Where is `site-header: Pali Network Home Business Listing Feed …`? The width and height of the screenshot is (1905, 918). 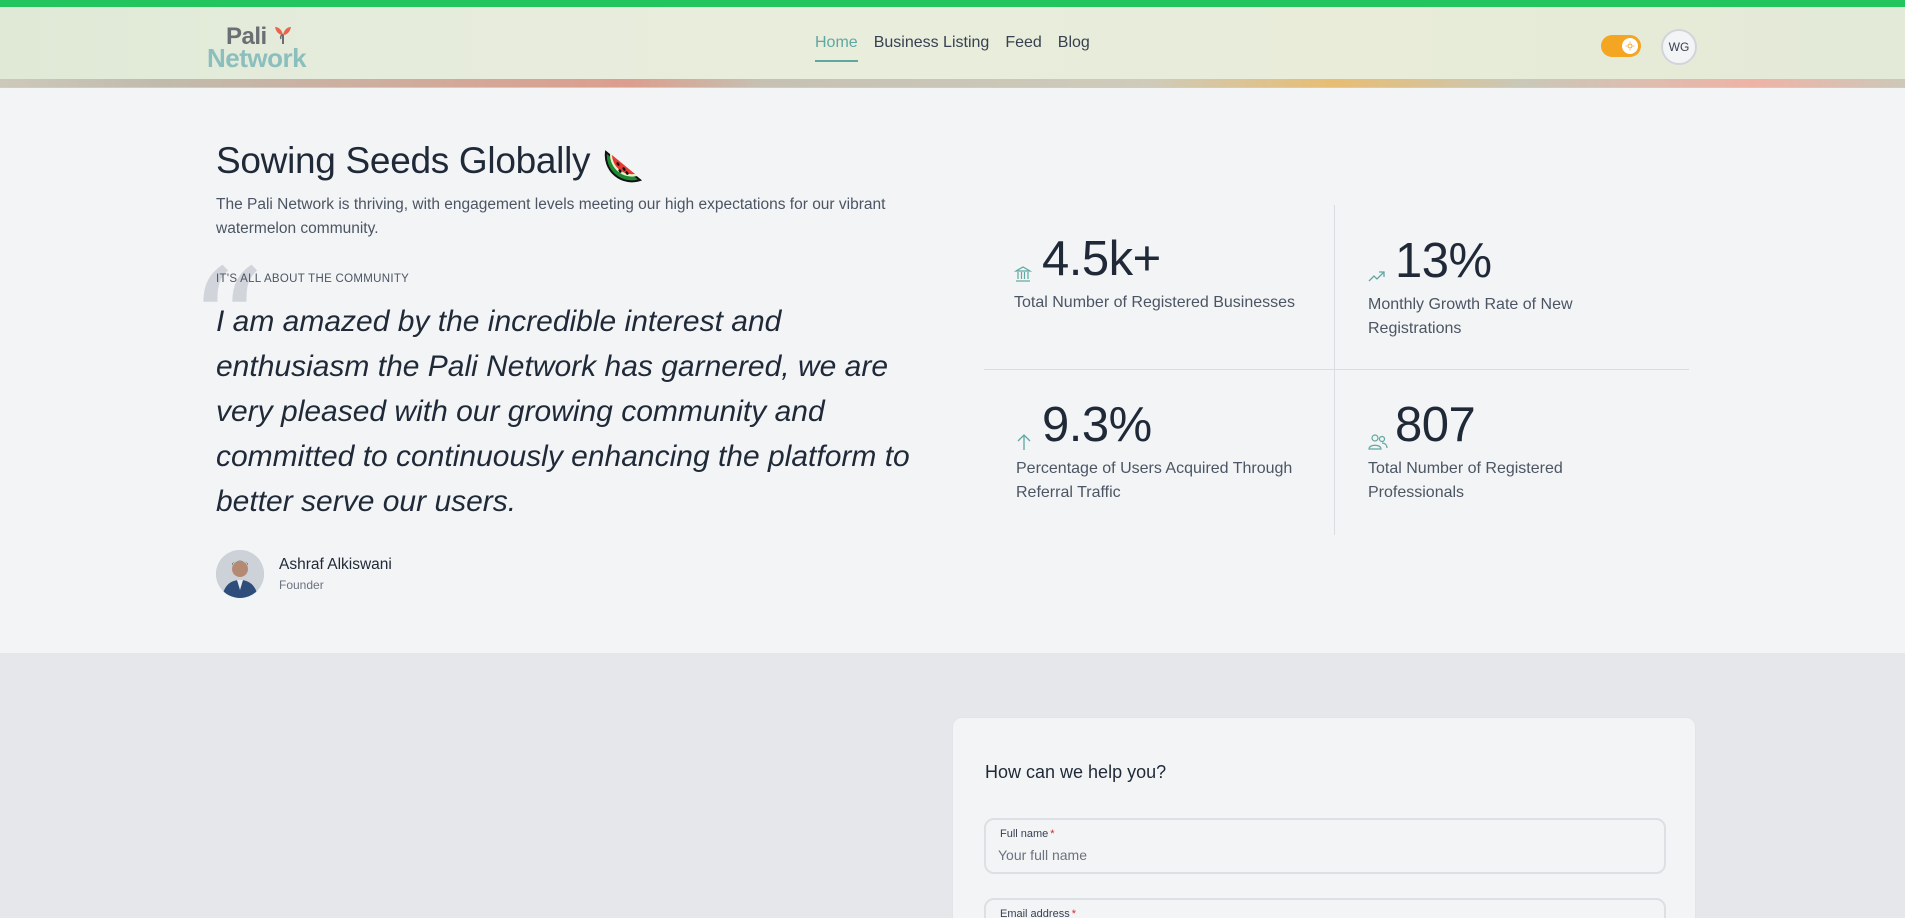 site-header: Pali Network Home Business Listing Feed … is located at coordinates (952, 47).